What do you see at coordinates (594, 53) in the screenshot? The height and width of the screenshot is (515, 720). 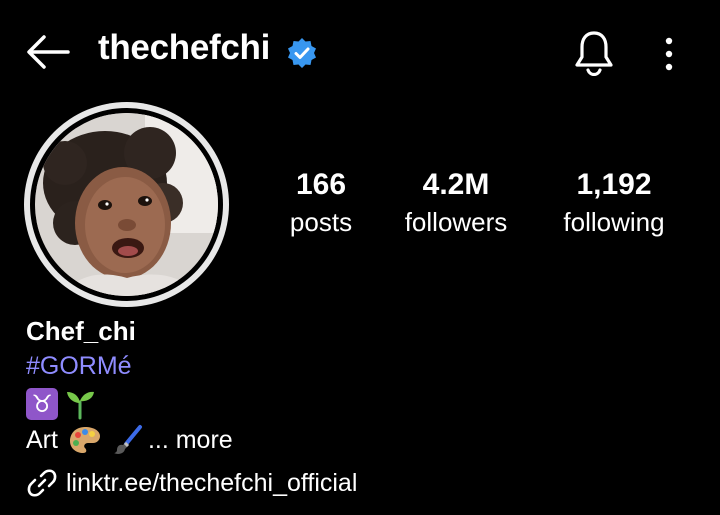 I see `bell-icon` at bounding box center [594, 53].